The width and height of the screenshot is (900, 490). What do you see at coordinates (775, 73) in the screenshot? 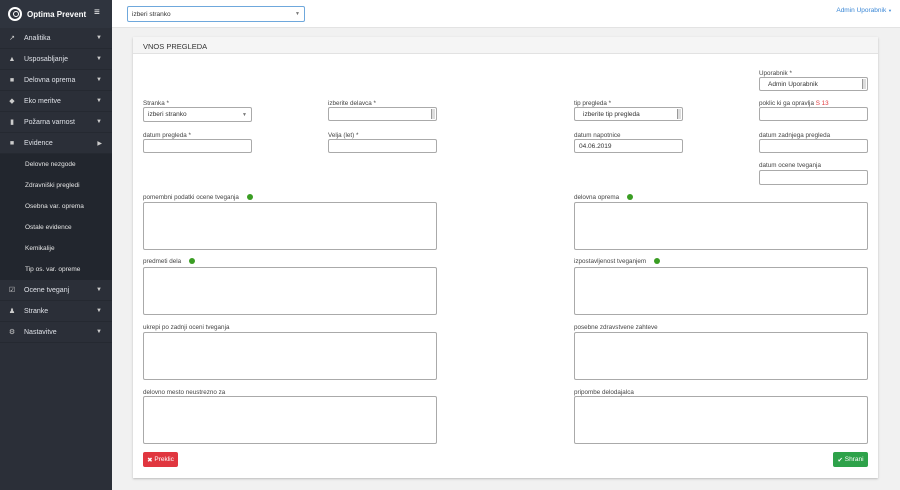
I see `uporabnik-label: Uporabnik *` at bounding box center [775, 73].